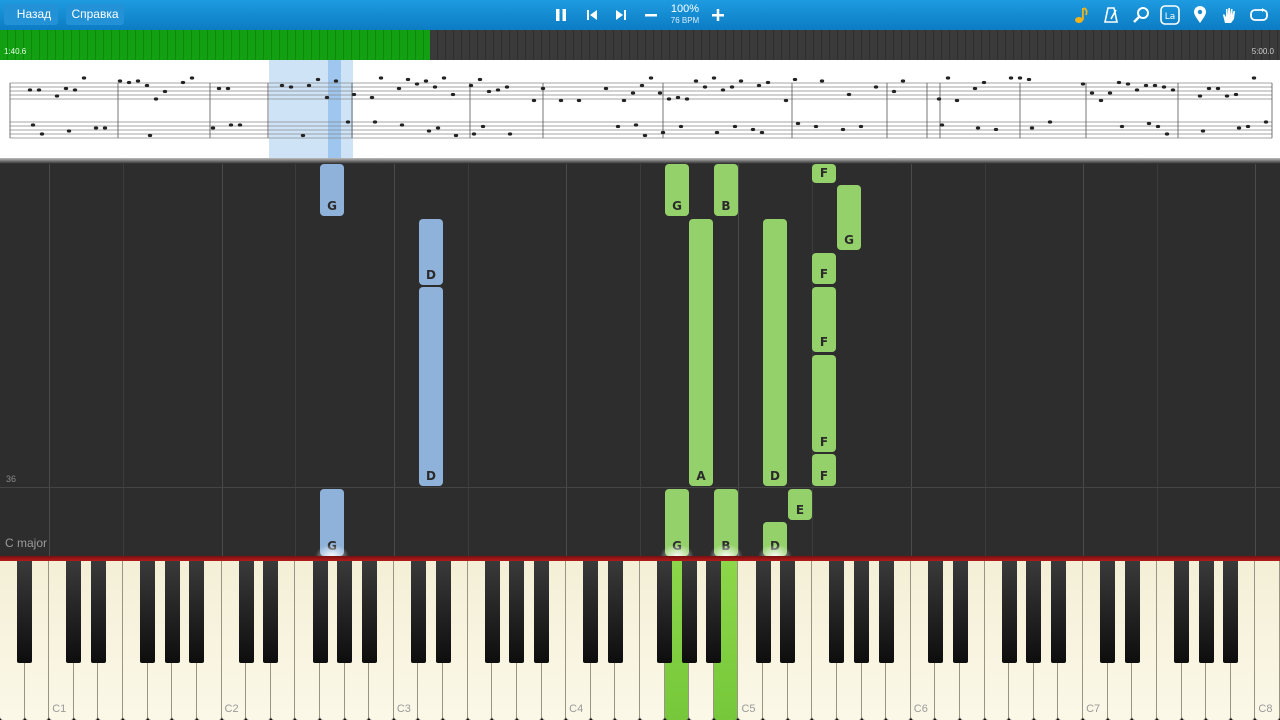 The height and width of the screenshot is (720, 1280). I want to click on search-icon, so click(1141, 15).